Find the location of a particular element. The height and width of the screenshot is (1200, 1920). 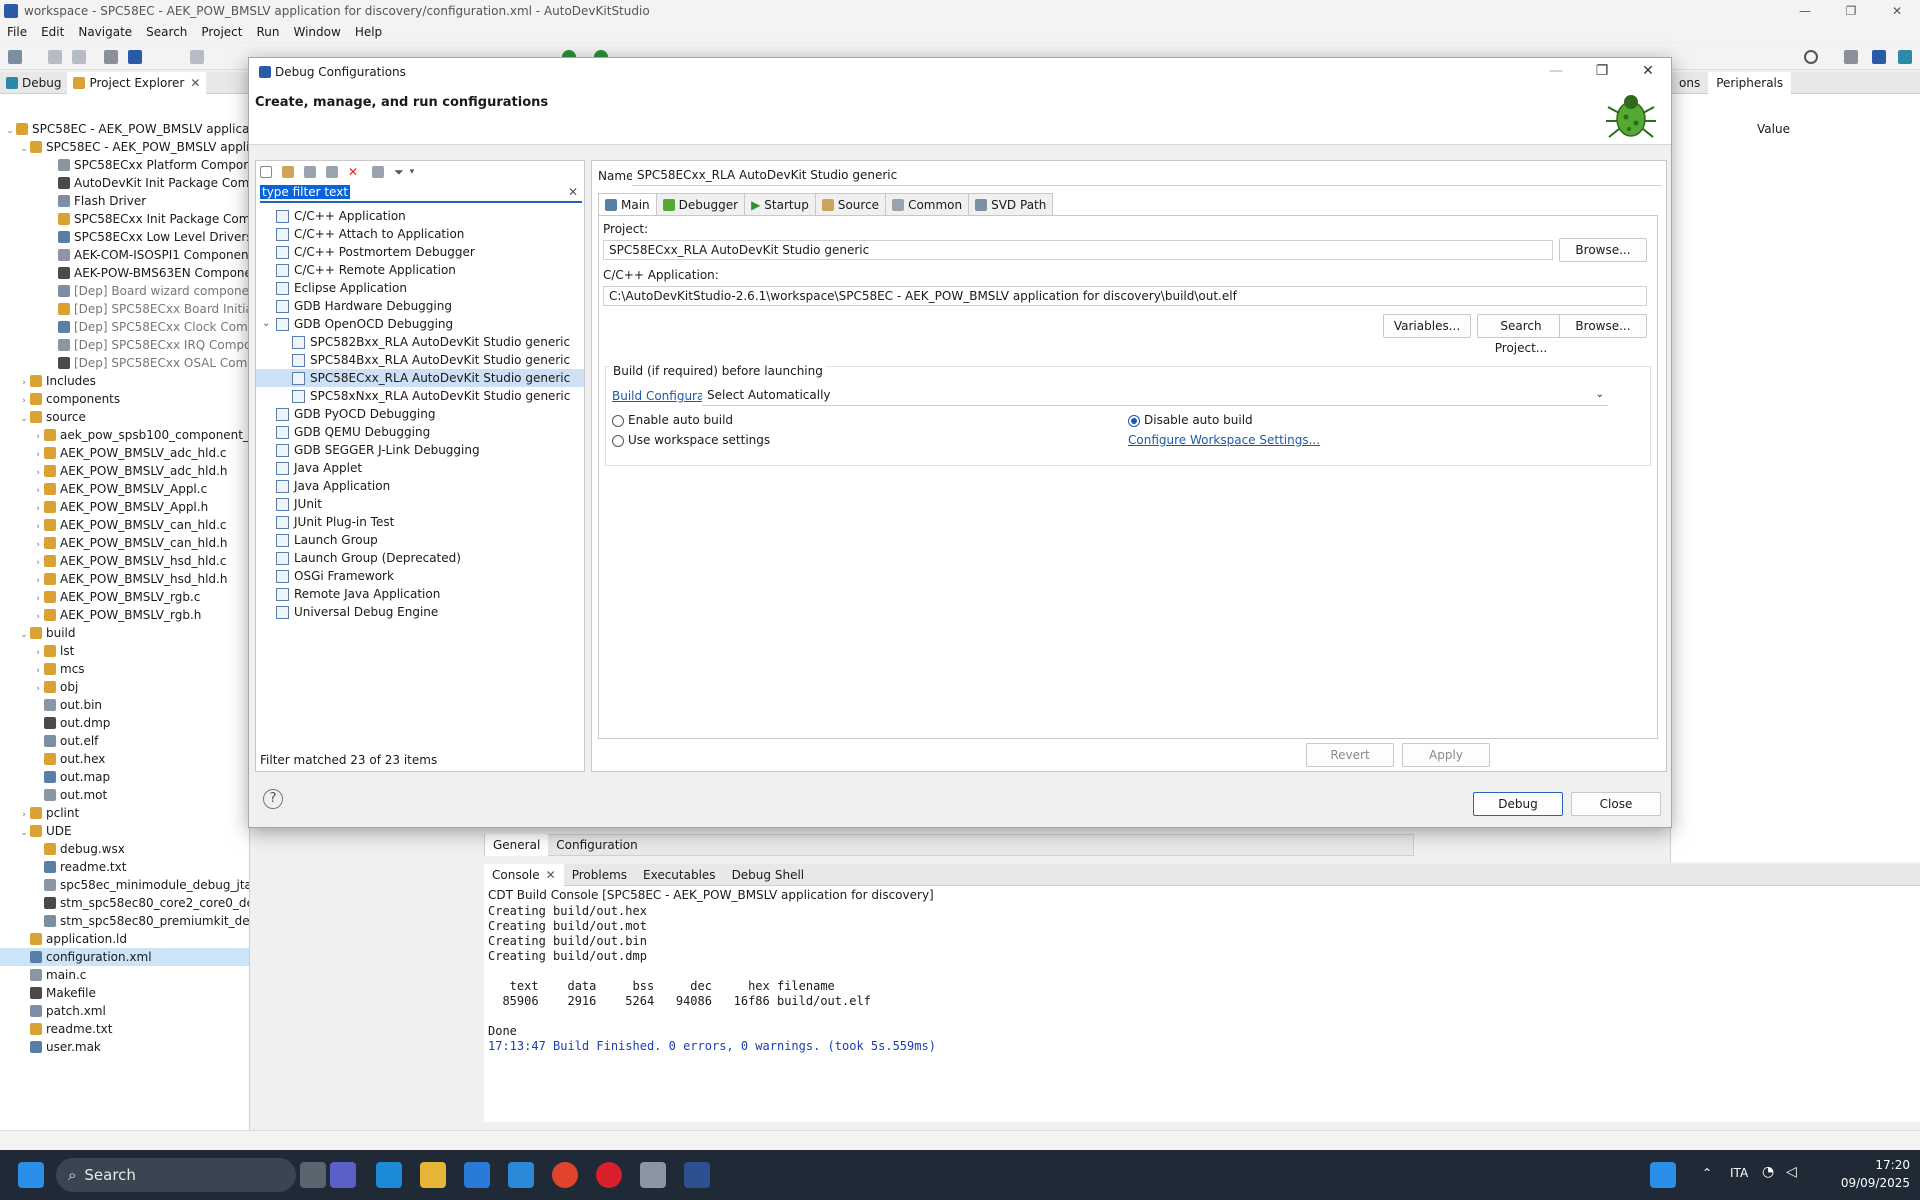

enable-auto-build-radio is located at coordinates (618, 421).